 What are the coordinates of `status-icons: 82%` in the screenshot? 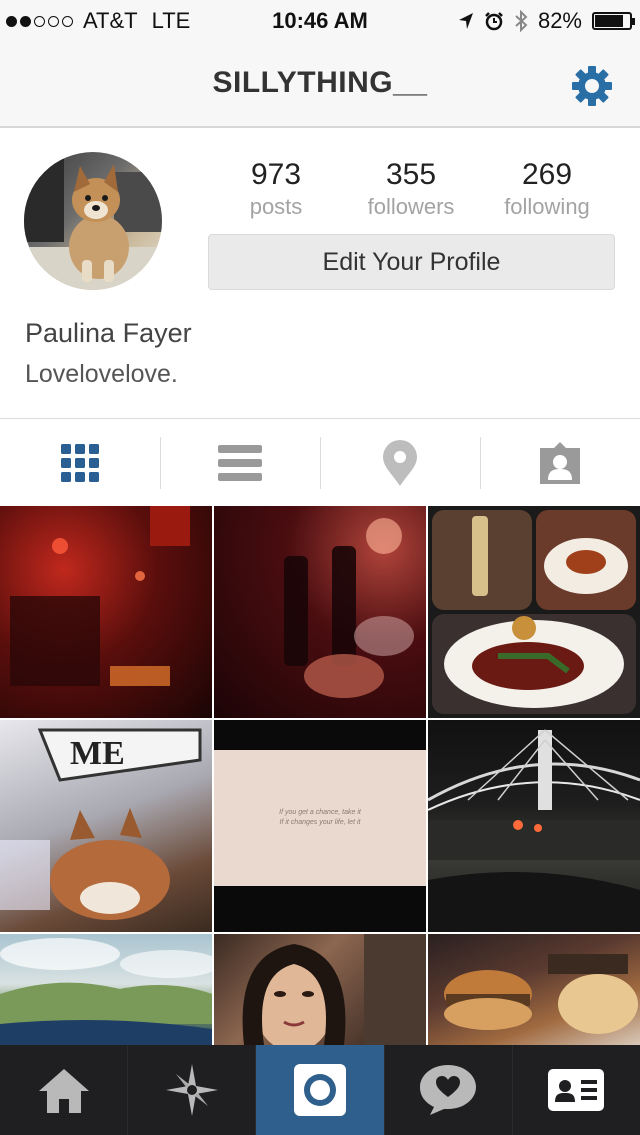 It's located at (546, 21).